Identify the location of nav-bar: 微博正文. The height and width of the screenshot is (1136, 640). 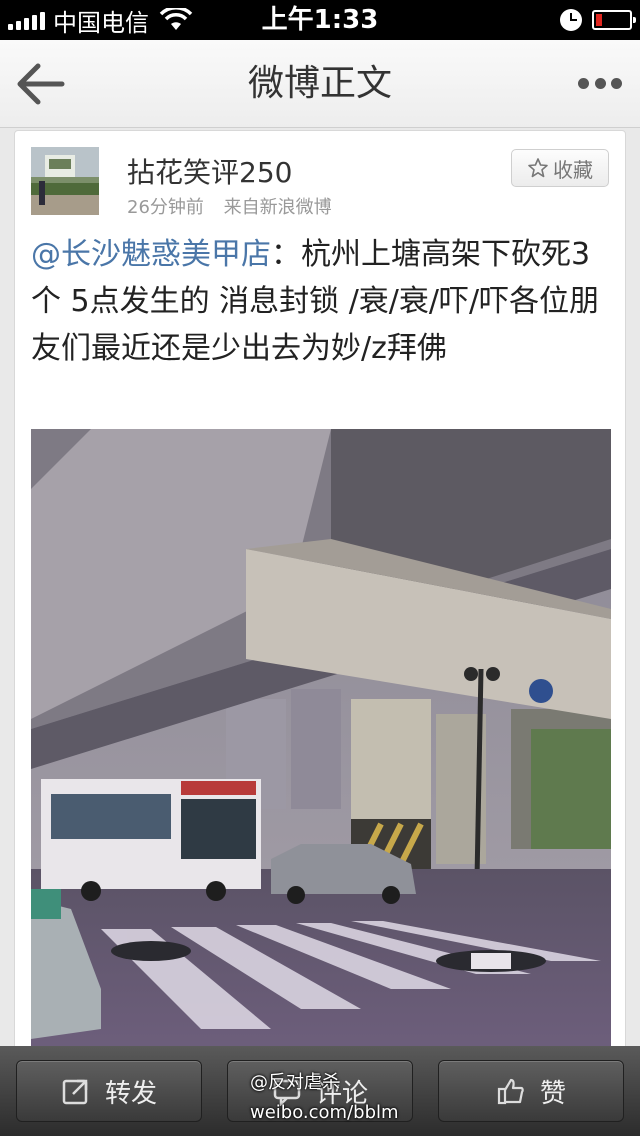
(320, 84).